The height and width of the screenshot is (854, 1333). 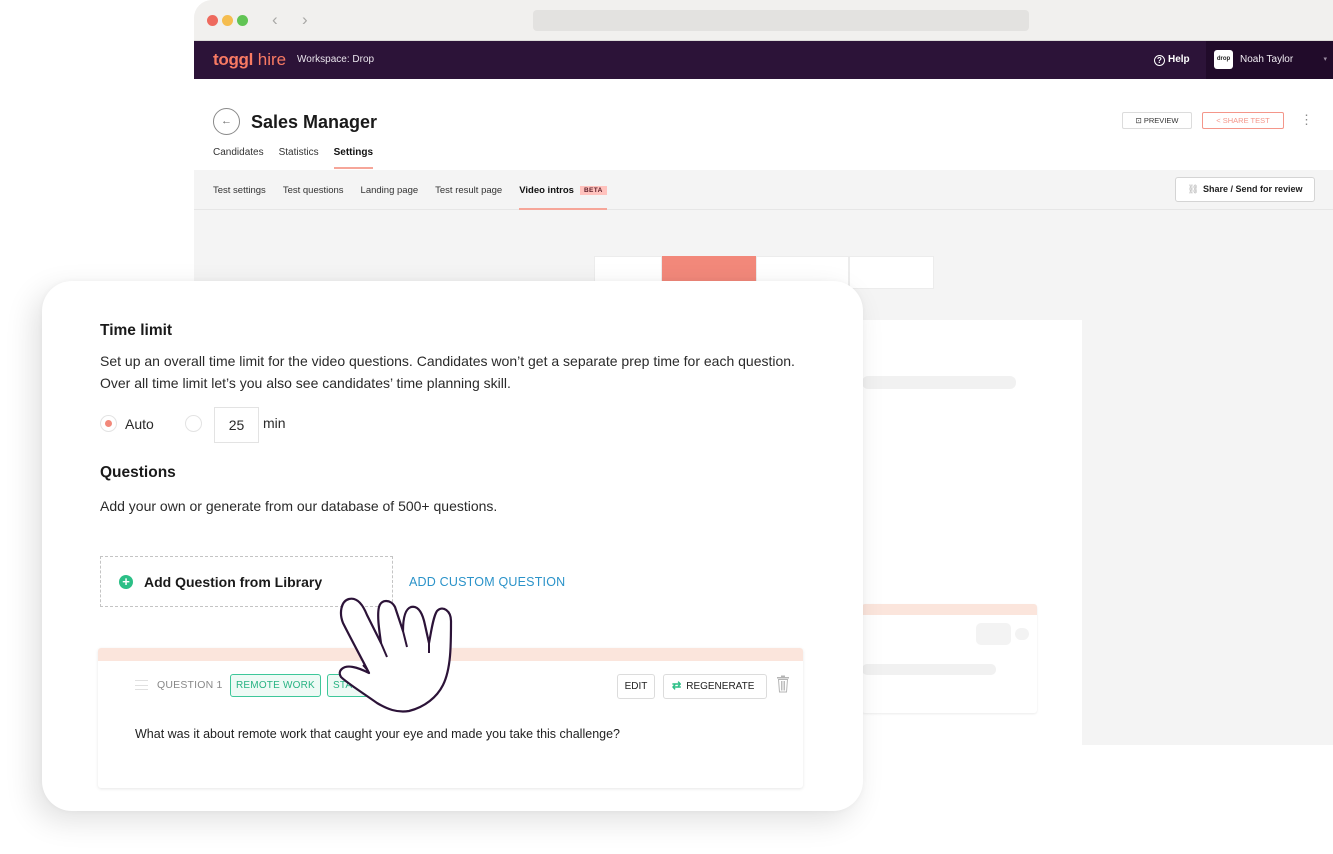 I want to click on share-icon: <, so click(x=1218, y=120).